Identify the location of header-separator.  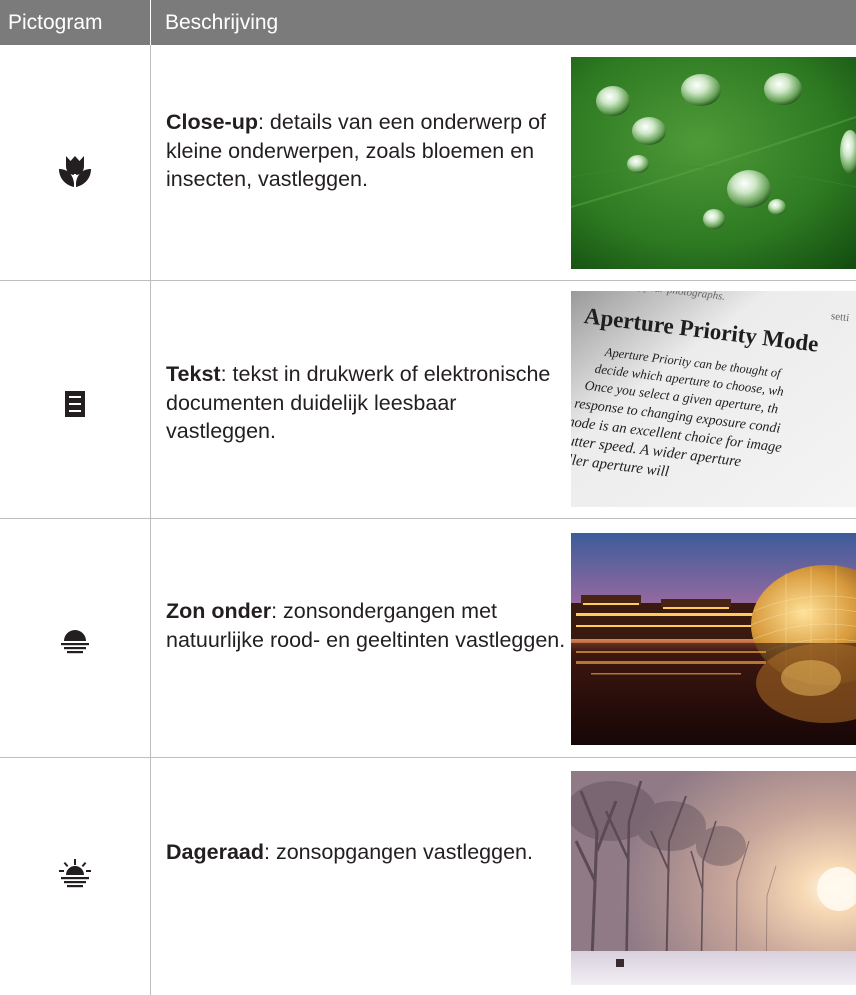
(150, 22).